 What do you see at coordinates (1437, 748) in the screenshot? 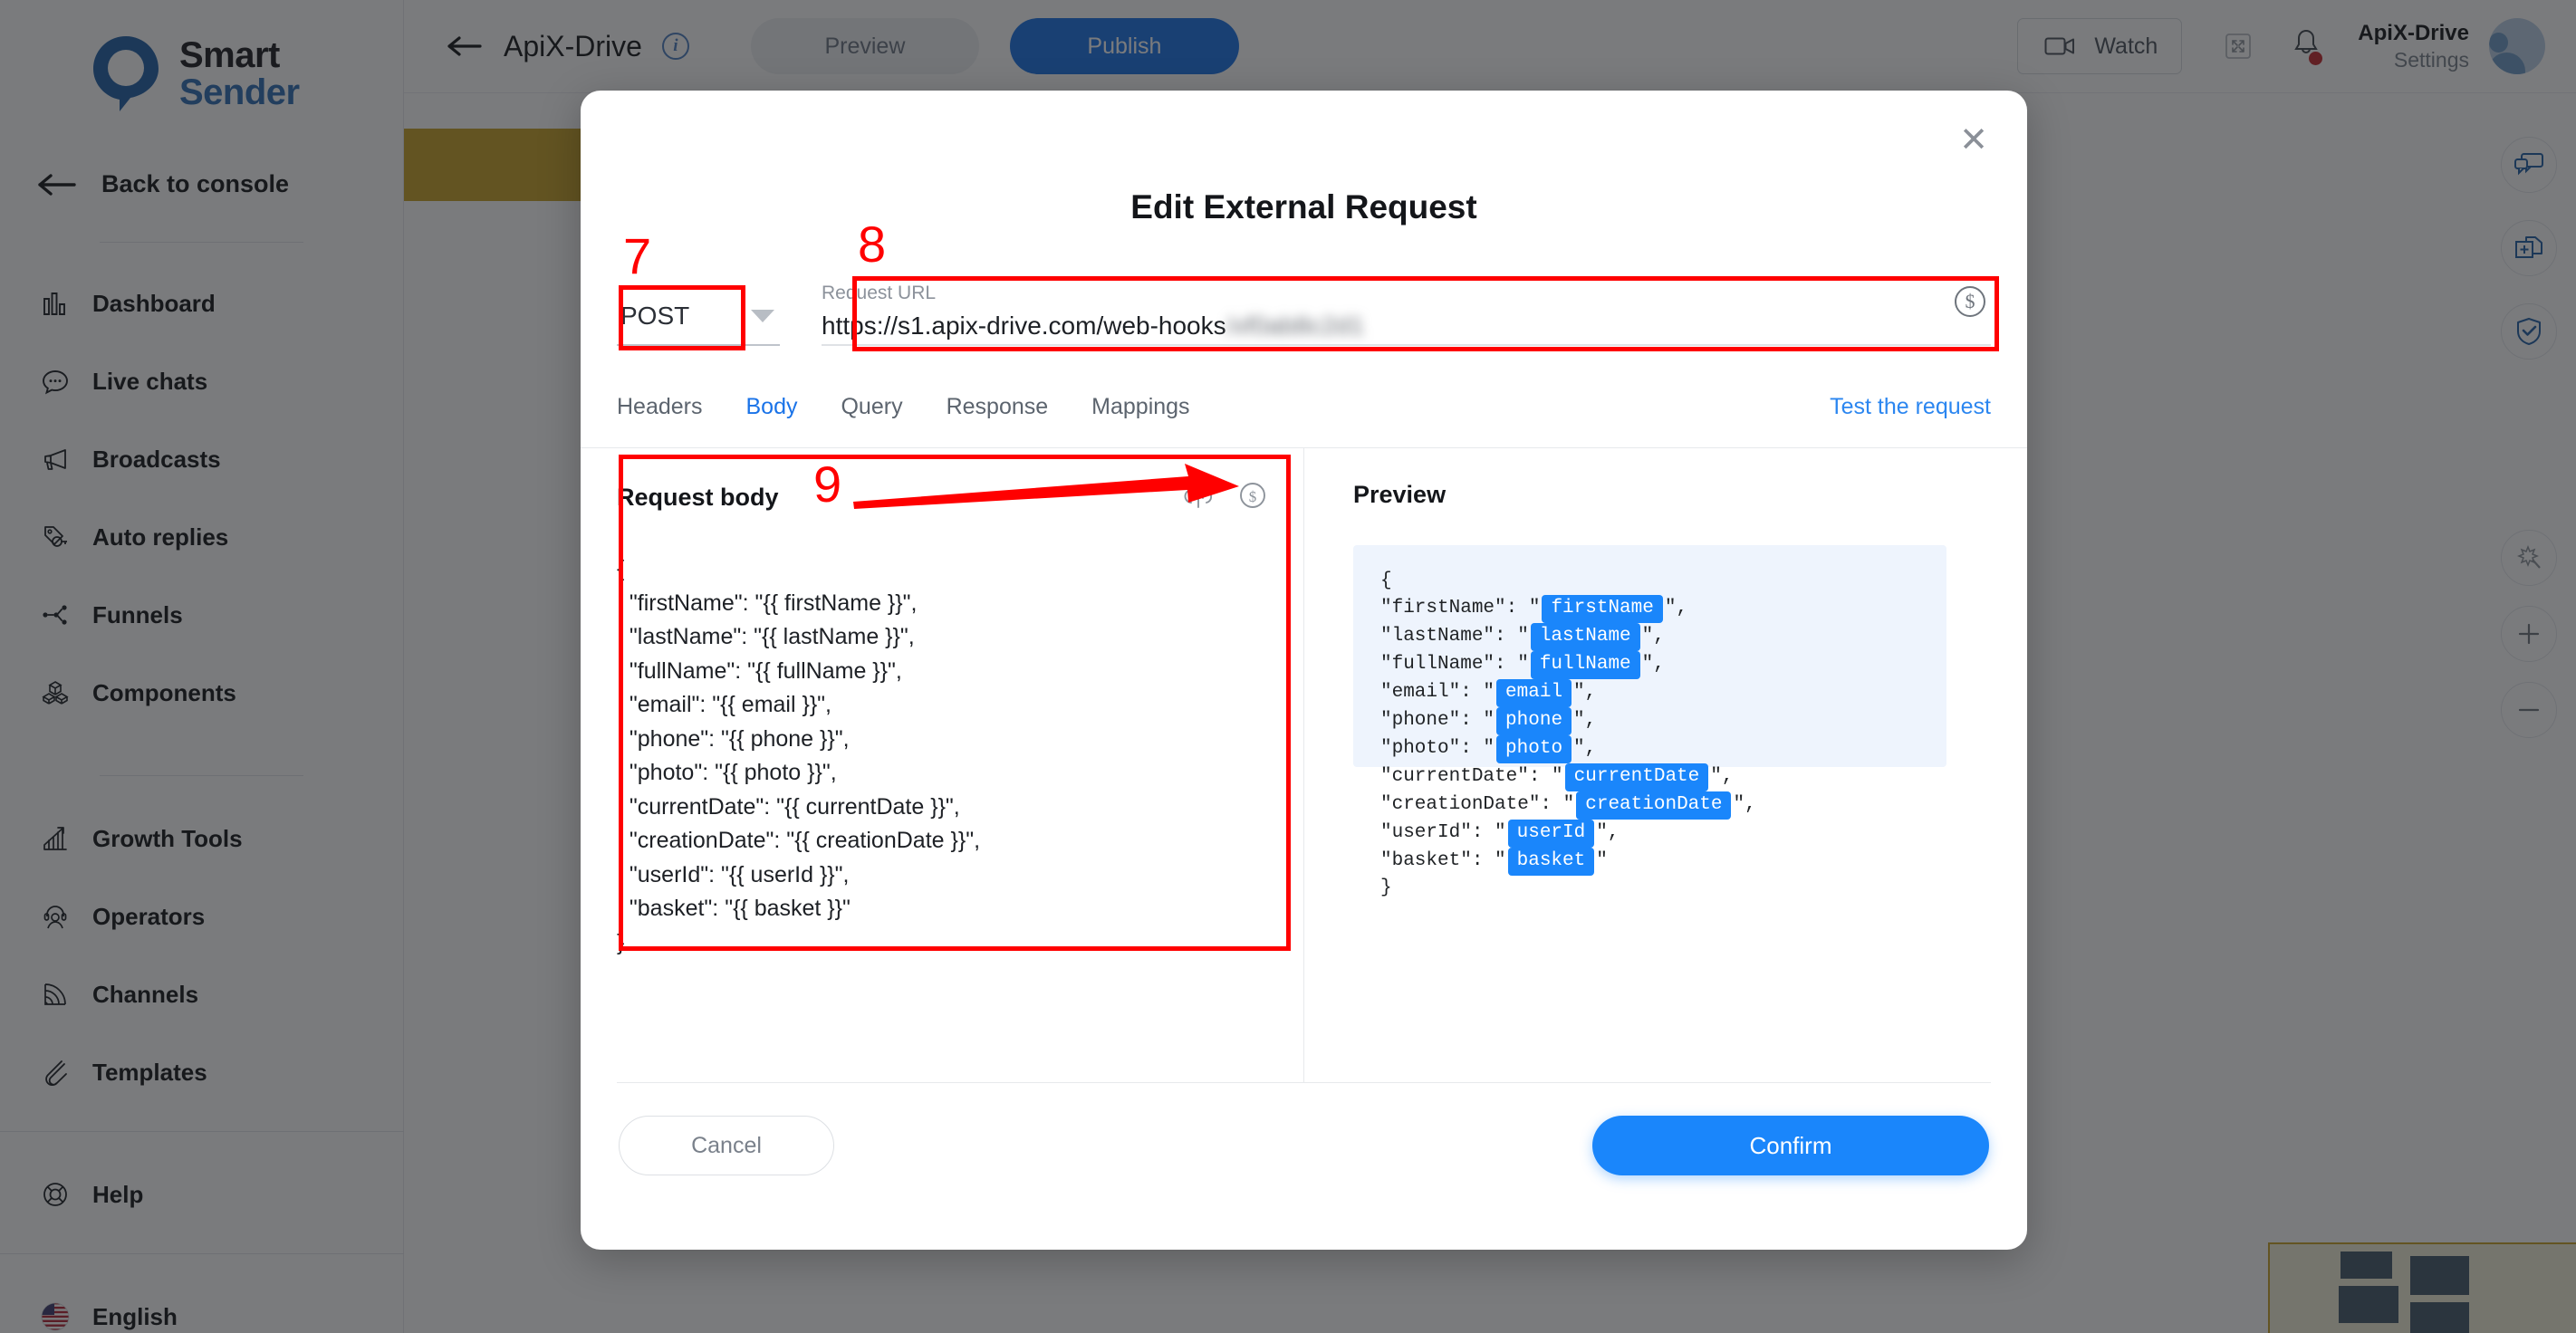
I see `preview-key: "photo": "` at bounding box center [1437, 748].